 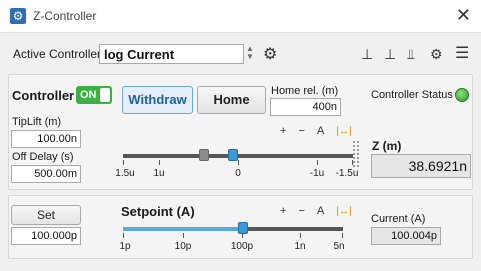 I want to click on setpoint-auto-button: A, so click(x=320, y=211).